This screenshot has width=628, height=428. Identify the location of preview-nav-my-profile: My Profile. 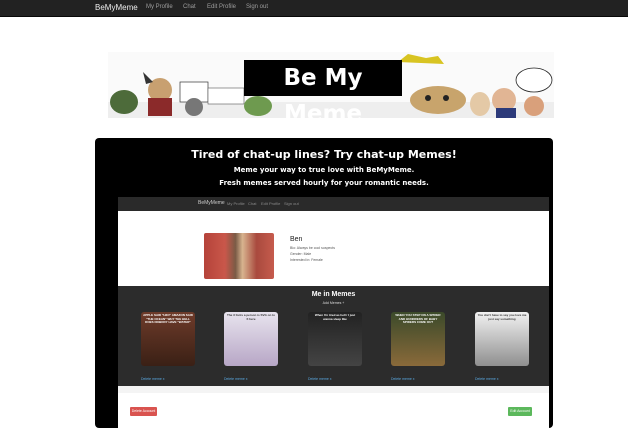
(236, 203).